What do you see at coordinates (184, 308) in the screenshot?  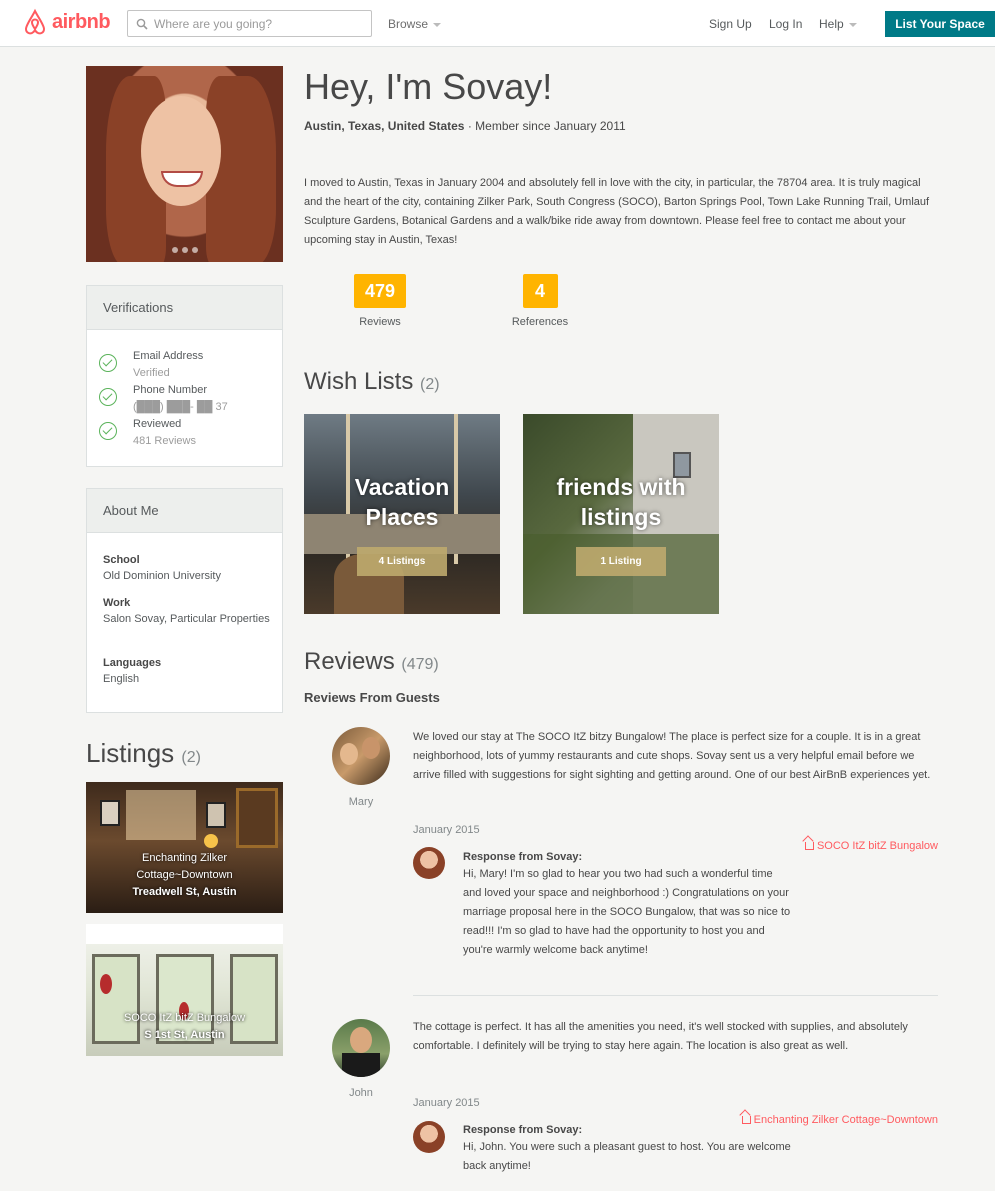 I see `verifications-title: Verifications` at bounding box center [184, 308].